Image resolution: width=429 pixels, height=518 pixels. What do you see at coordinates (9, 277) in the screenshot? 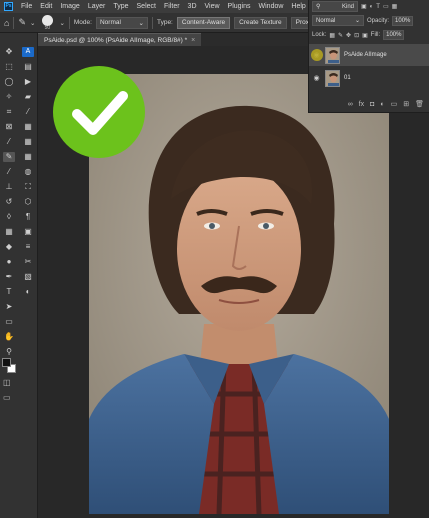
I see `pen-tool-icon: ✒` at bounding box center [9, 277].